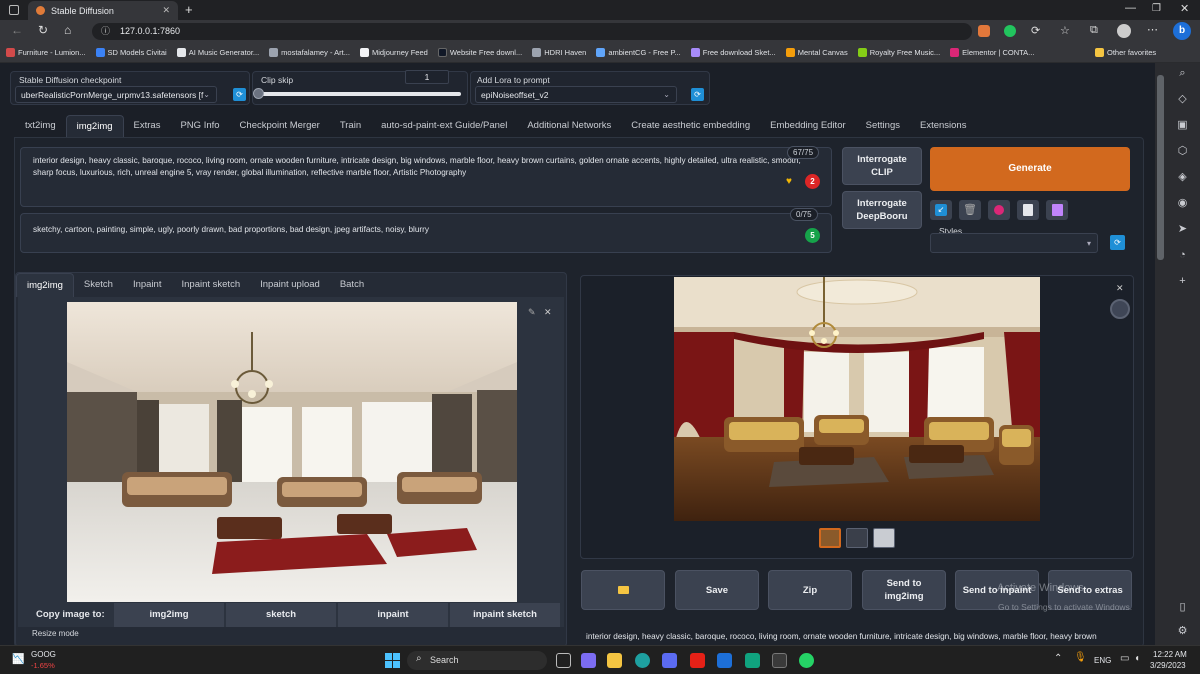 The image size is (1200, 674). Describe the element at coordinates (669, 660) in the screenshot. I see `store-icon` at that location.